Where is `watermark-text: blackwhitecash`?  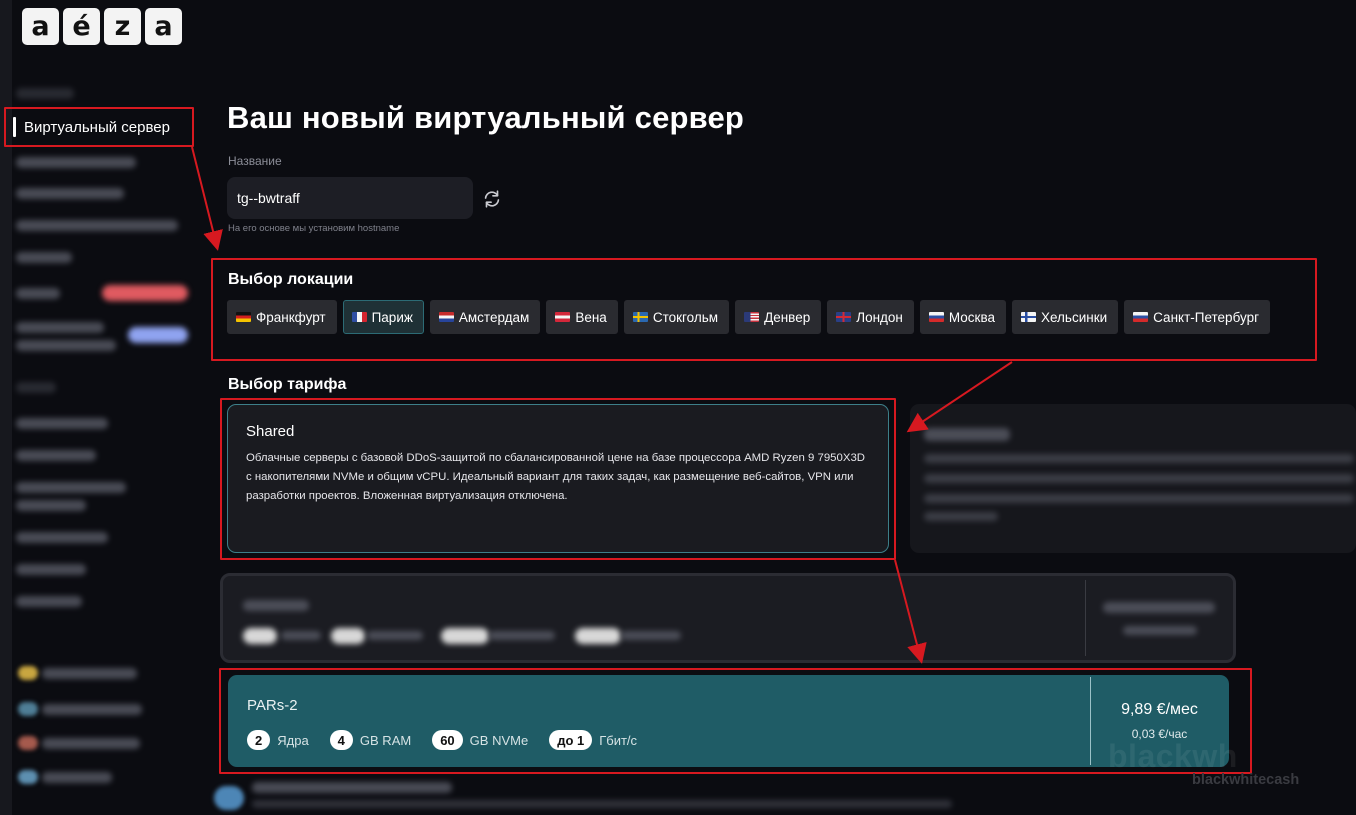
watermark-text: blackwhitecash is located at coordinates (1246, 780).